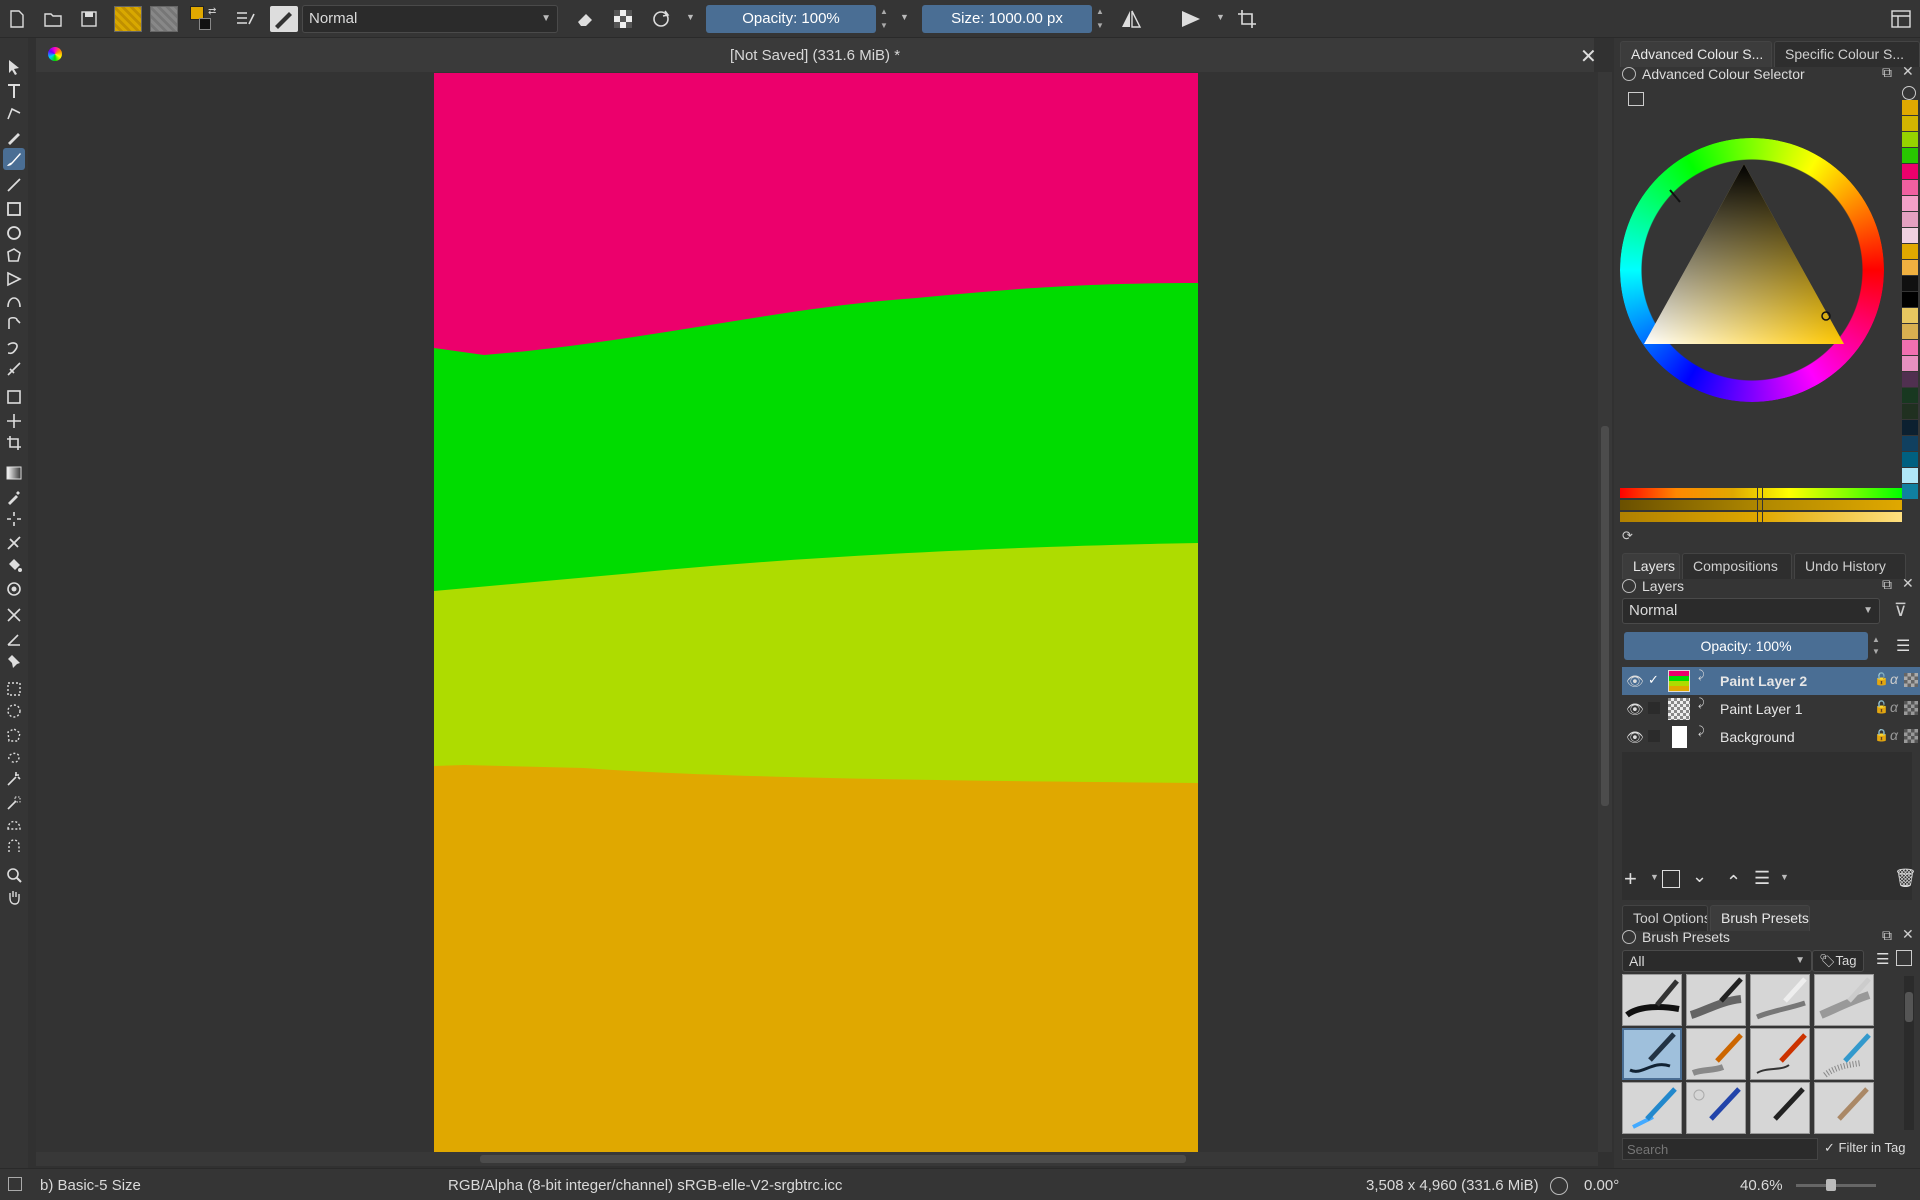 Image resolution: width=1920 pixels, height=1200 pixels. Describe the element at coordinates (212, 11) in the screenshot. I see `swap-colors-icon: ⇄` at that location.